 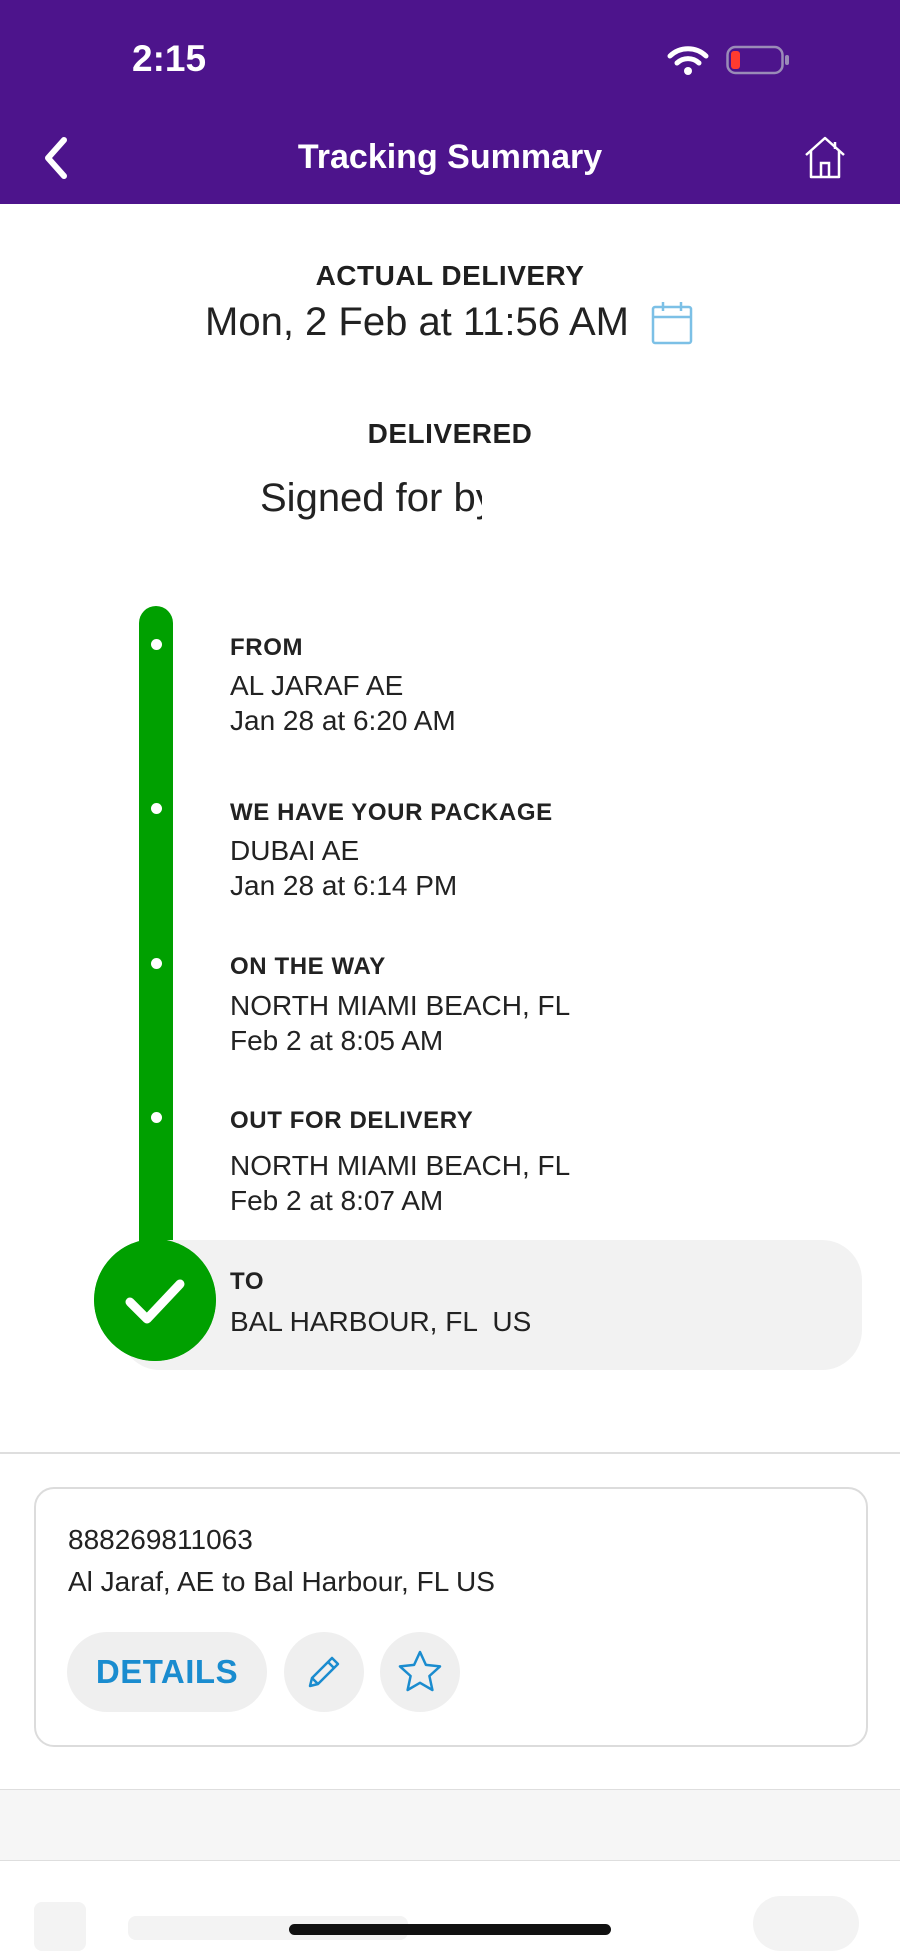 What do you see at coordinates (450, 1929) in the screenshot?
I see `home-indicator` at bounding box center [450, 1929].